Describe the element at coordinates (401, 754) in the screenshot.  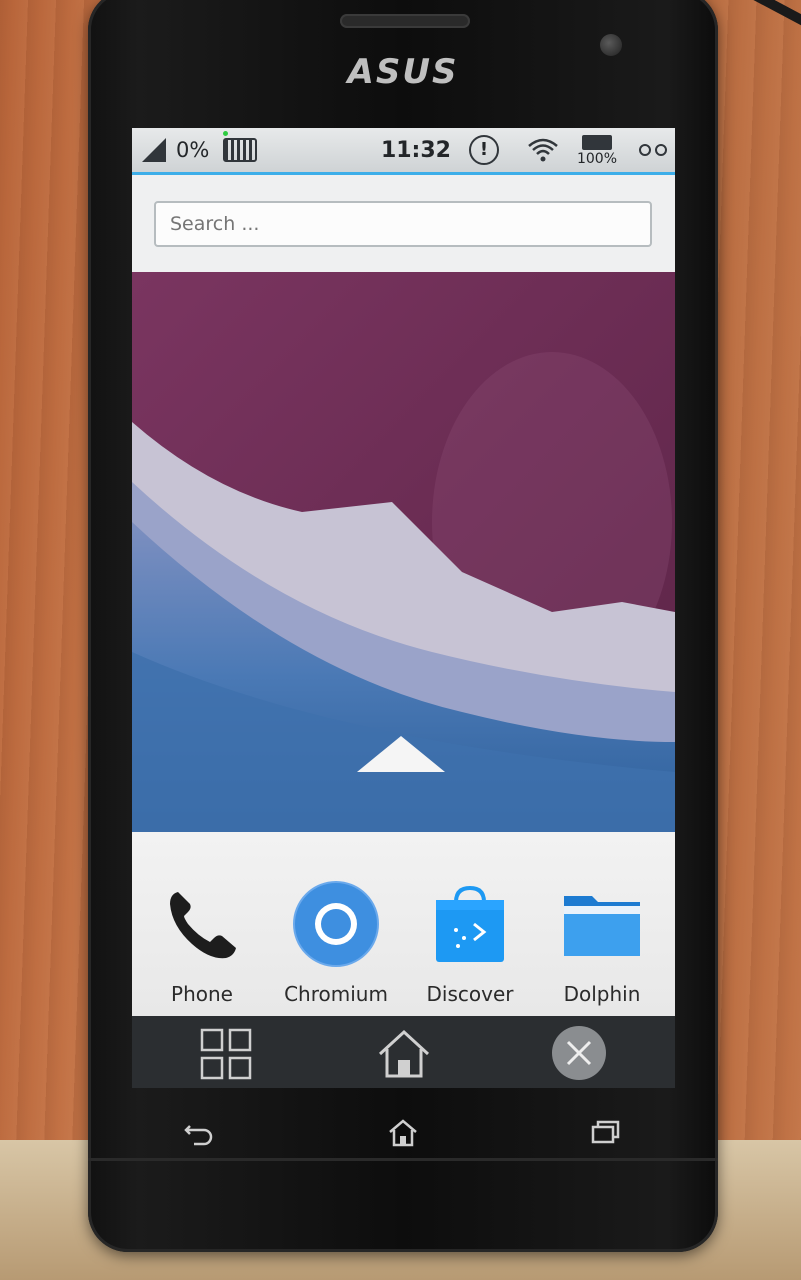
I see `up-arrow-icon` at that location.